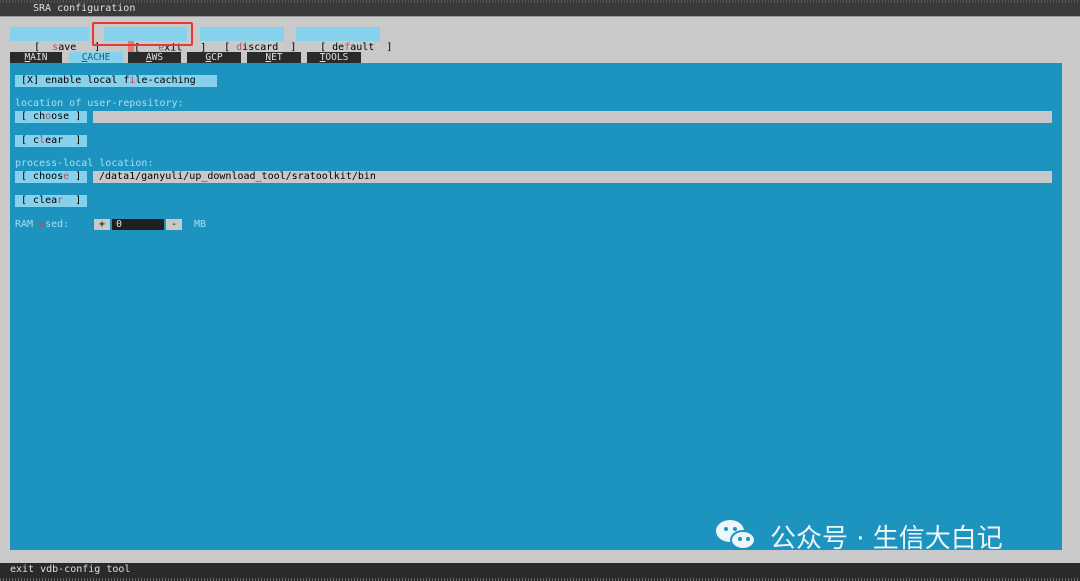 The height and width of the screenshot is (581, 1080). Describe the element at coordinates (84, 163) in the screenshot. I see `process-local-label: process-local location:` at that location.